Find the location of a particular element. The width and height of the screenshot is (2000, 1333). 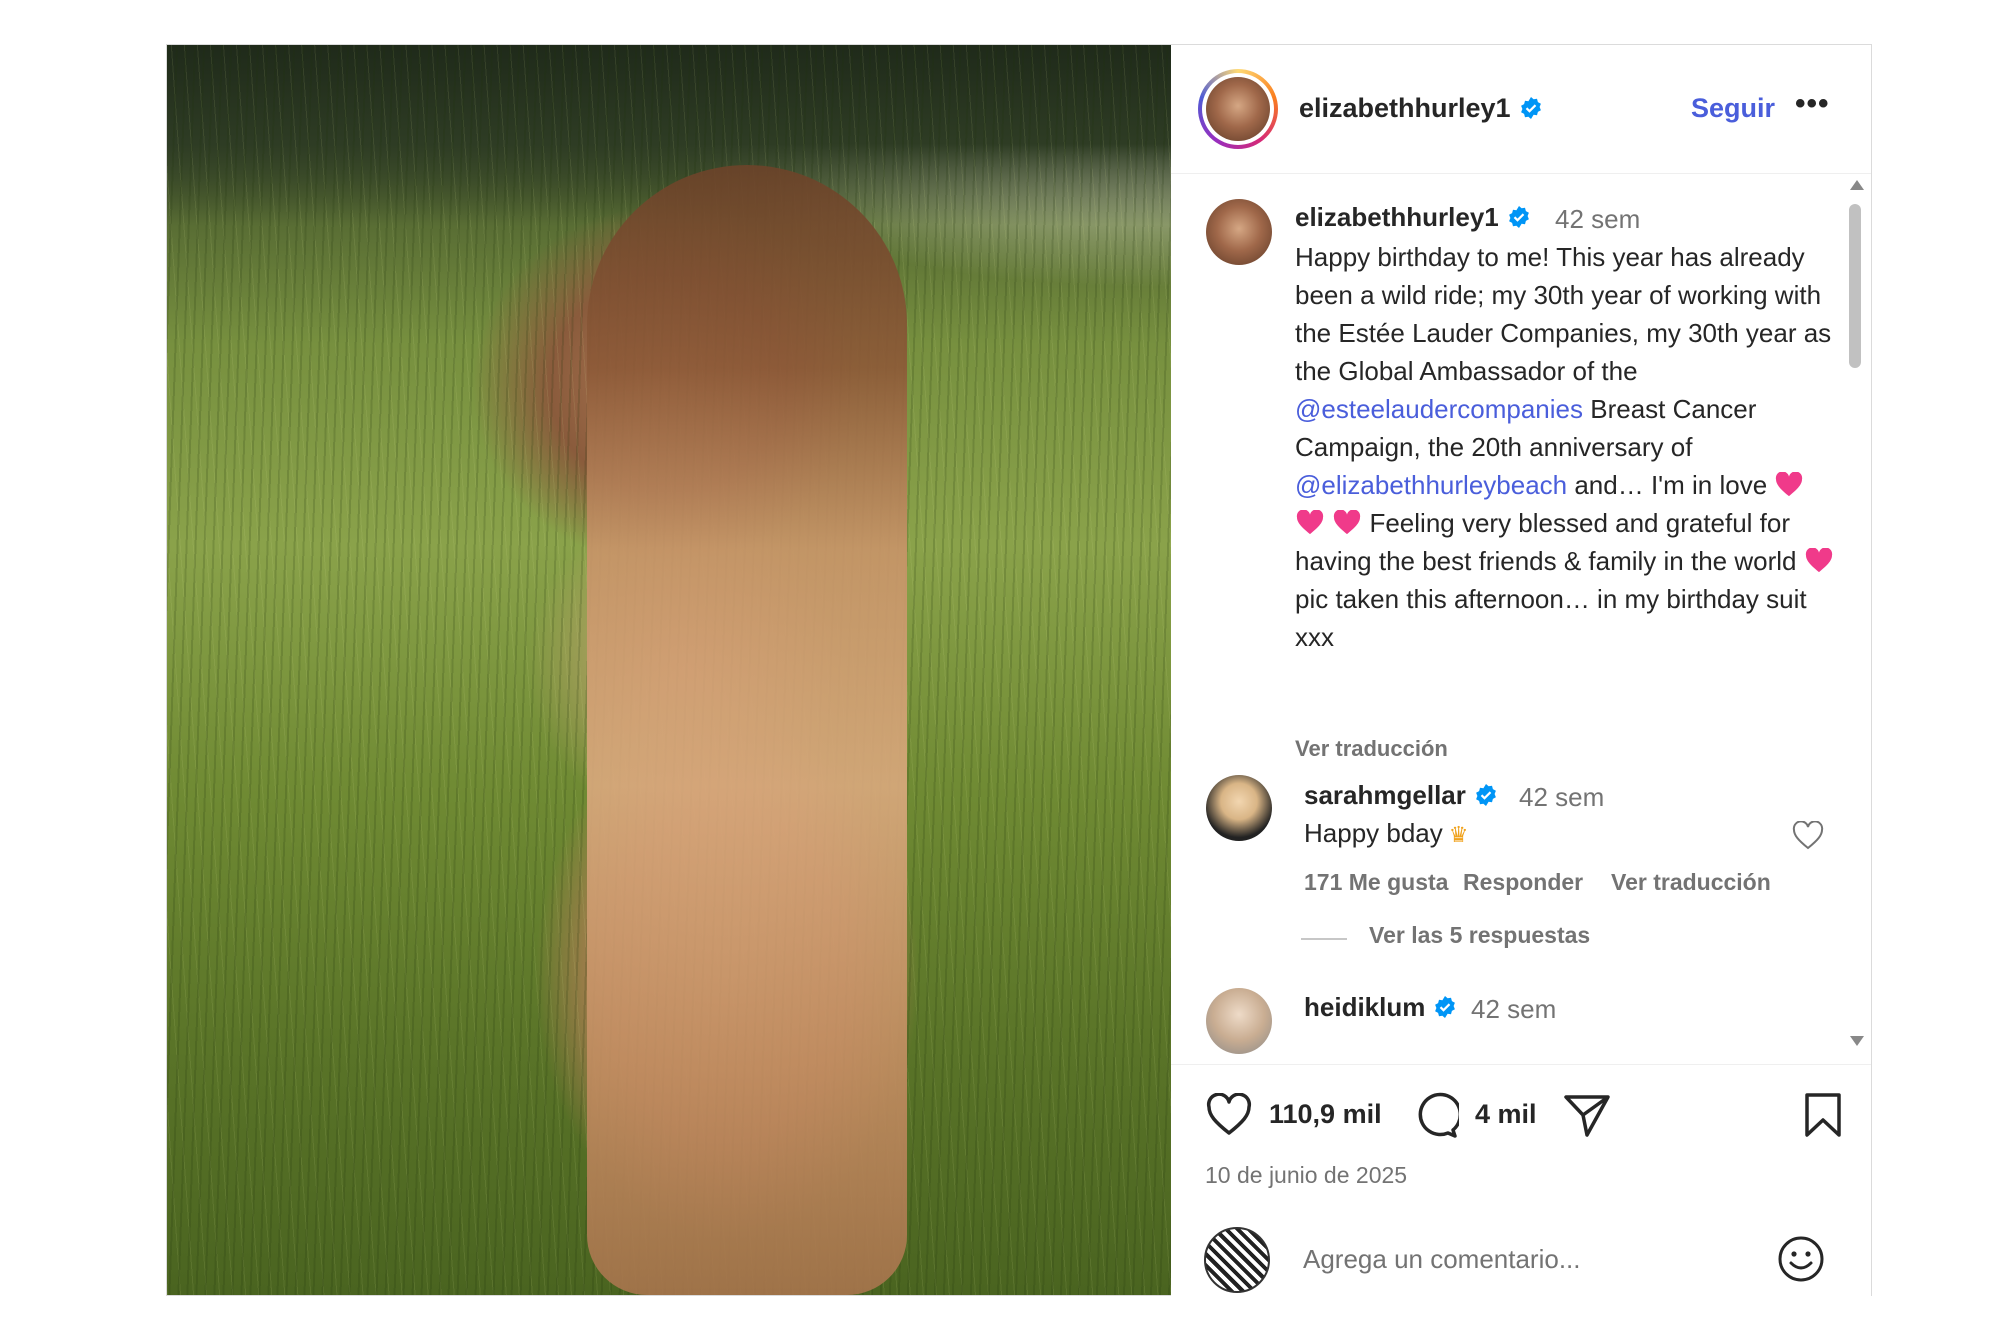

author-avatar is located at coordinates (1238, 109).